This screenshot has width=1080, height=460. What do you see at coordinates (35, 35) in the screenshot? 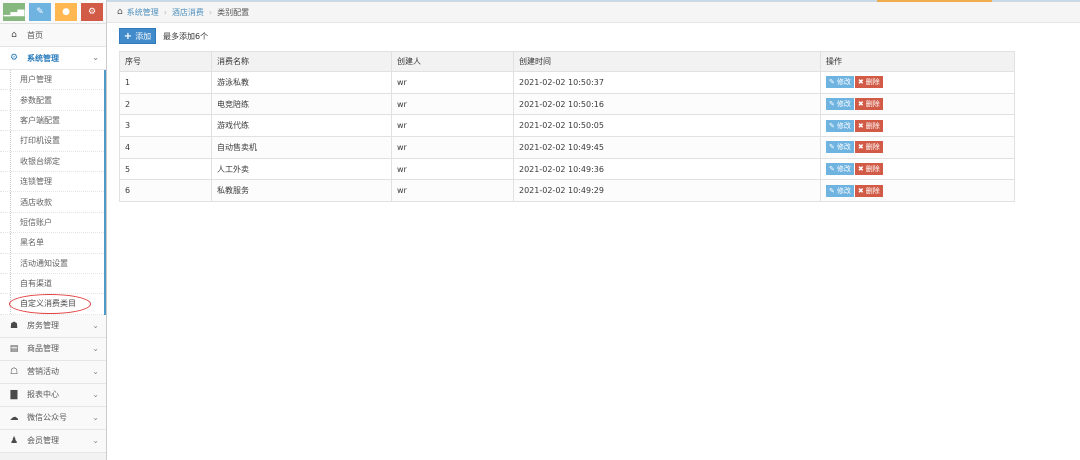
I see `sidebar-item-label: 首页` at bounding box center [35, 35].